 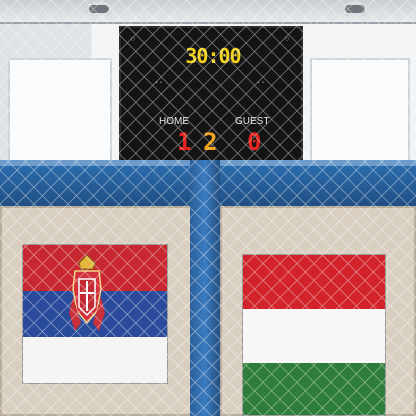 I want to click on game-clock: 30:00, so click(x=213, y=56).